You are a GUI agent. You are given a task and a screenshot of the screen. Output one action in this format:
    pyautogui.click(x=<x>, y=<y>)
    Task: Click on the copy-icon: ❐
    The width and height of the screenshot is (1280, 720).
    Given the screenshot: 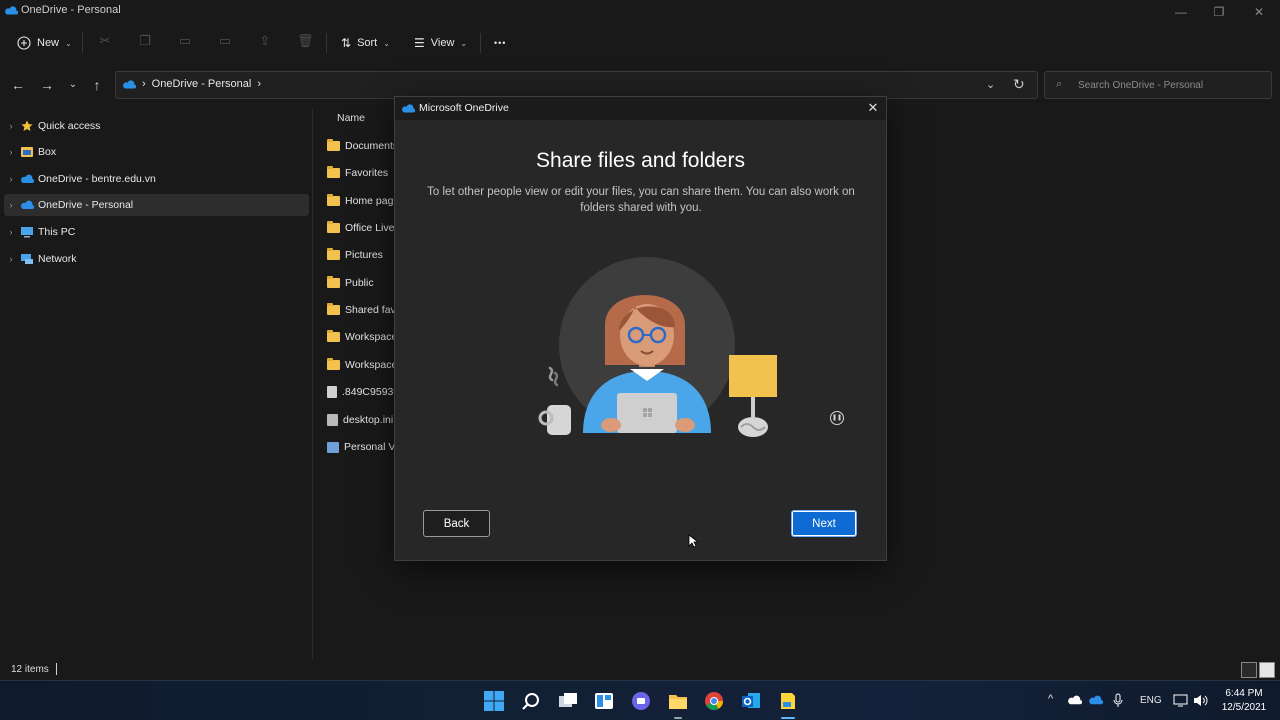 What is the action you would take?
    pyautogui.click(x=145, y=42)
    